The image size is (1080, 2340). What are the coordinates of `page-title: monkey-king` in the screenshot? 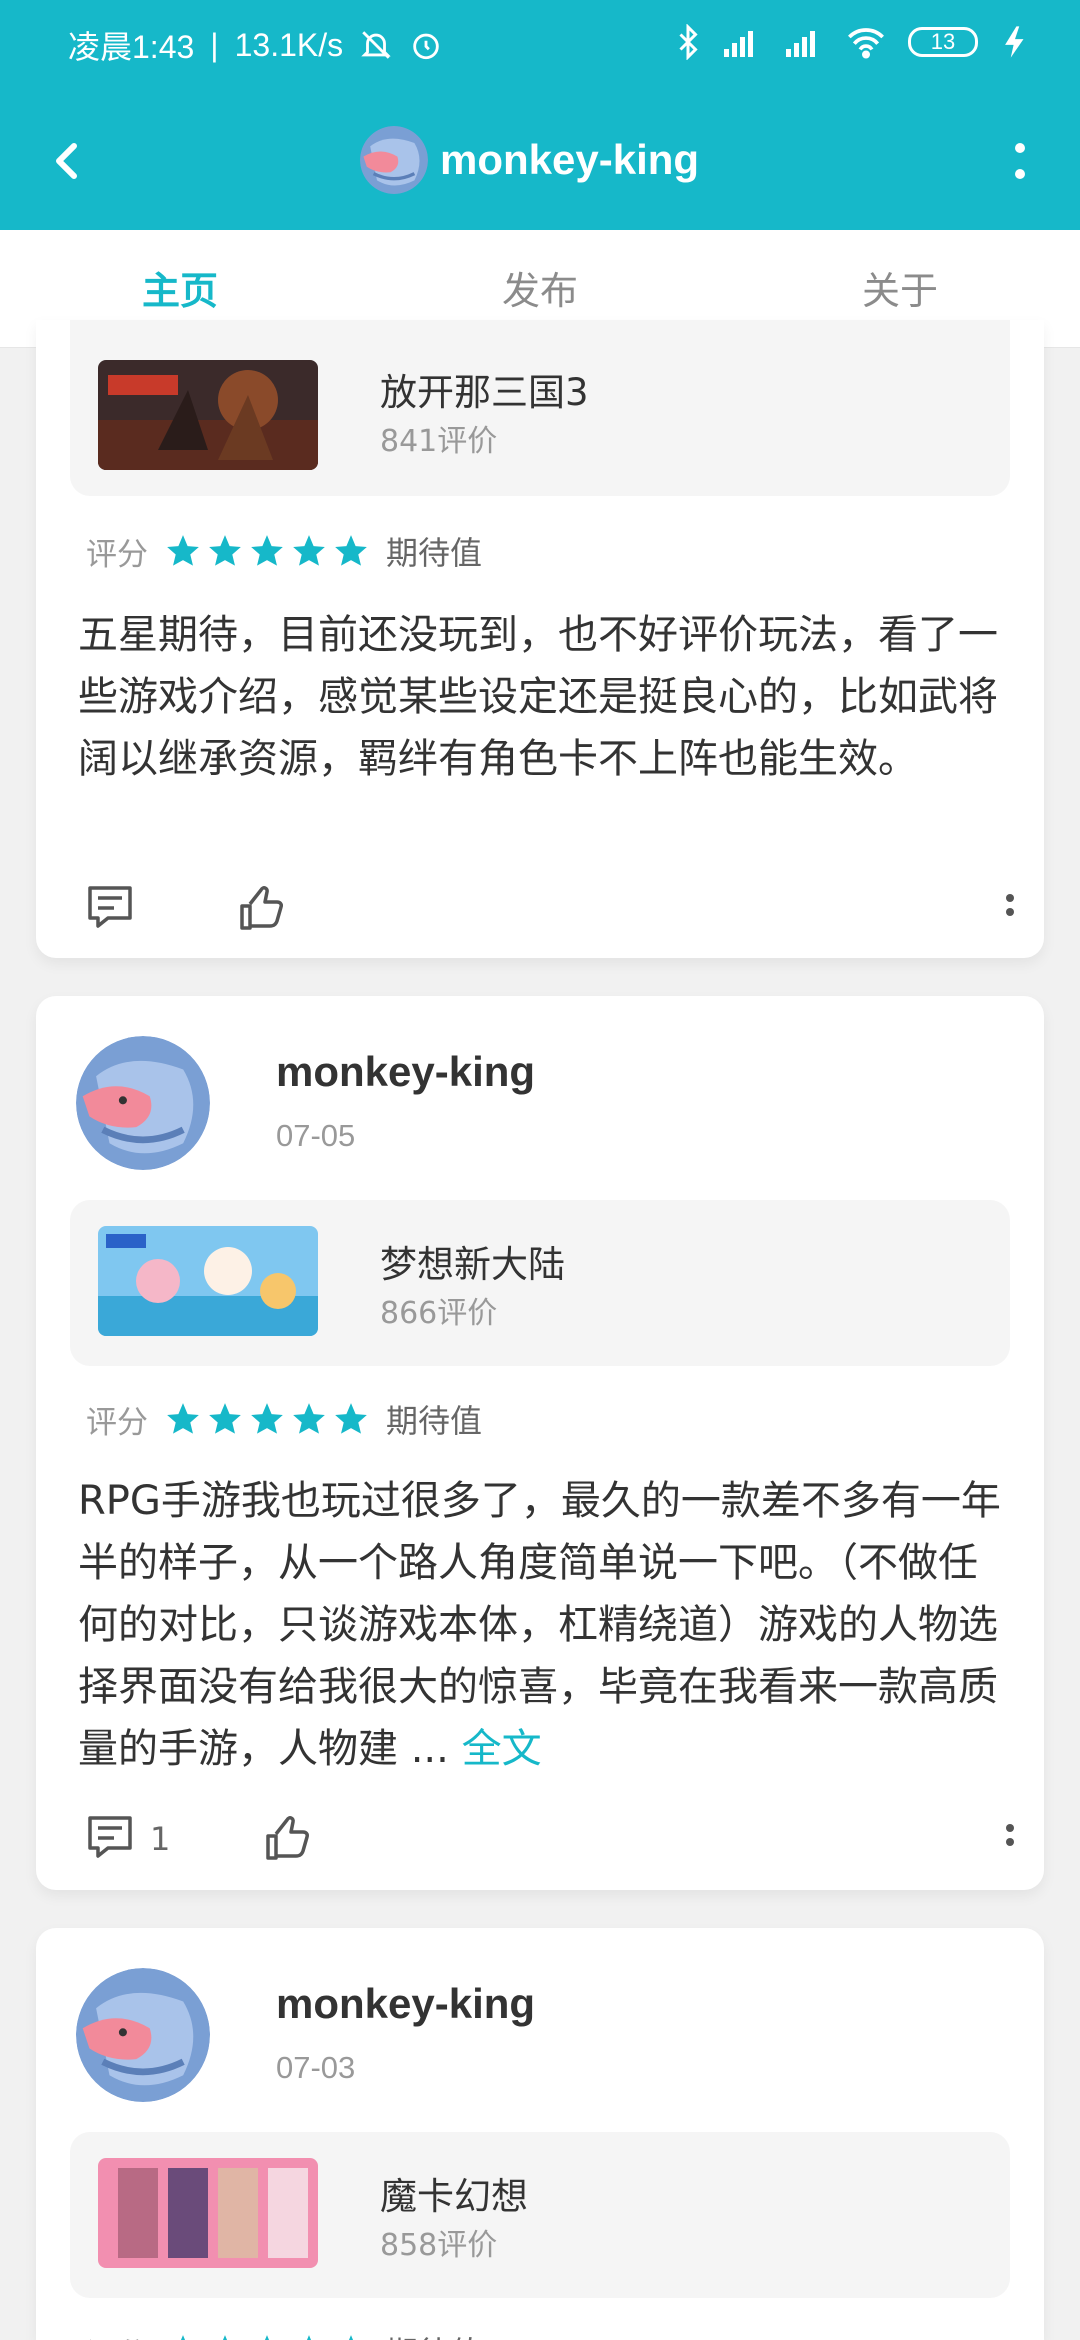 It's located at (570, 159).